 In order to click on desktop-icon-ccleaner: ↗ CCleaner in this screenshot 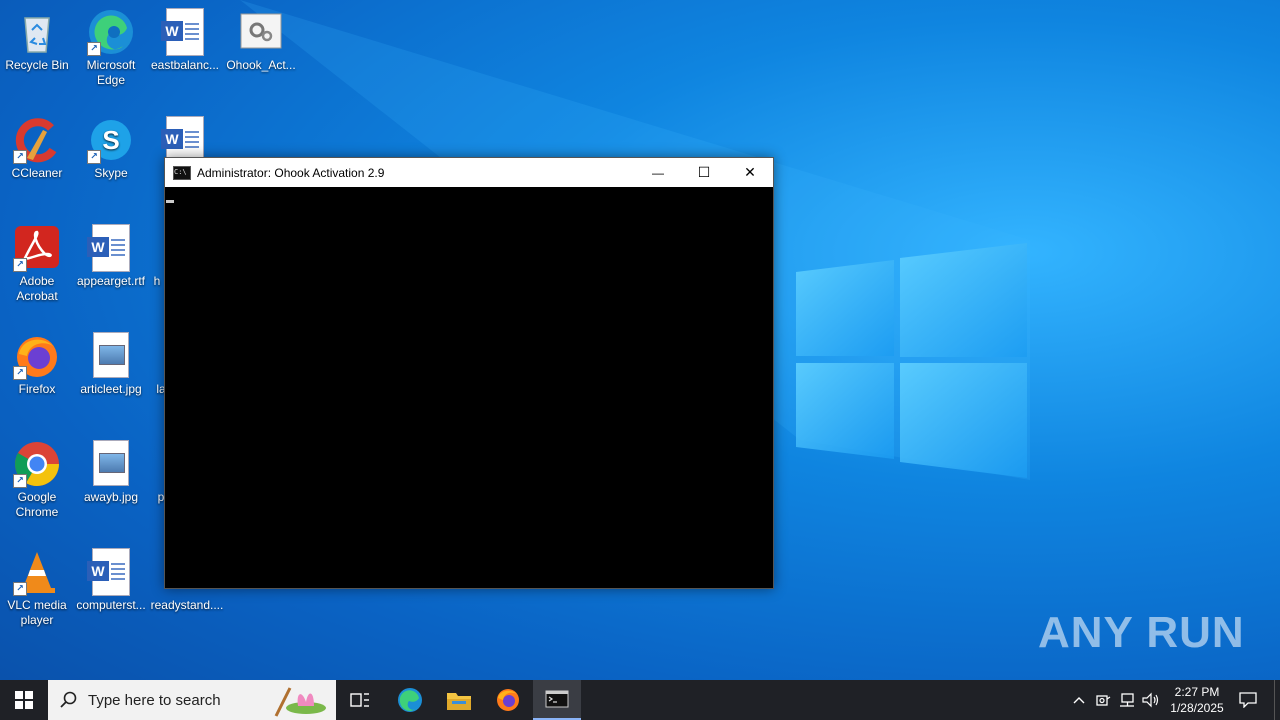, I will do `click(37, 148)`.